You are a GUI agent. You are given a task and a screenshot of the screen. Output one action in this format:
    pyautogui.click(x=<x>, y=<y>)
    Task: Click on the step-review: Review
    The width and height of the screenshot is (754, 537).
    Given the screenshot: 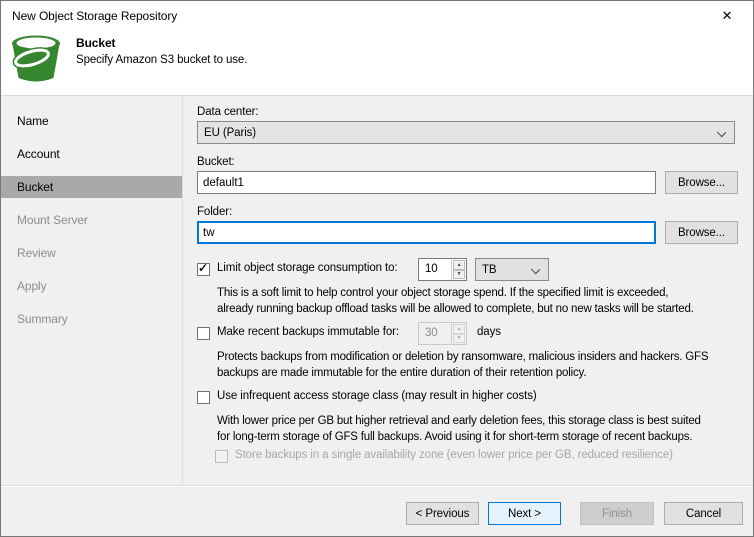 What is the action you would take?
    pyautogui.click(x=36, y=253)
    